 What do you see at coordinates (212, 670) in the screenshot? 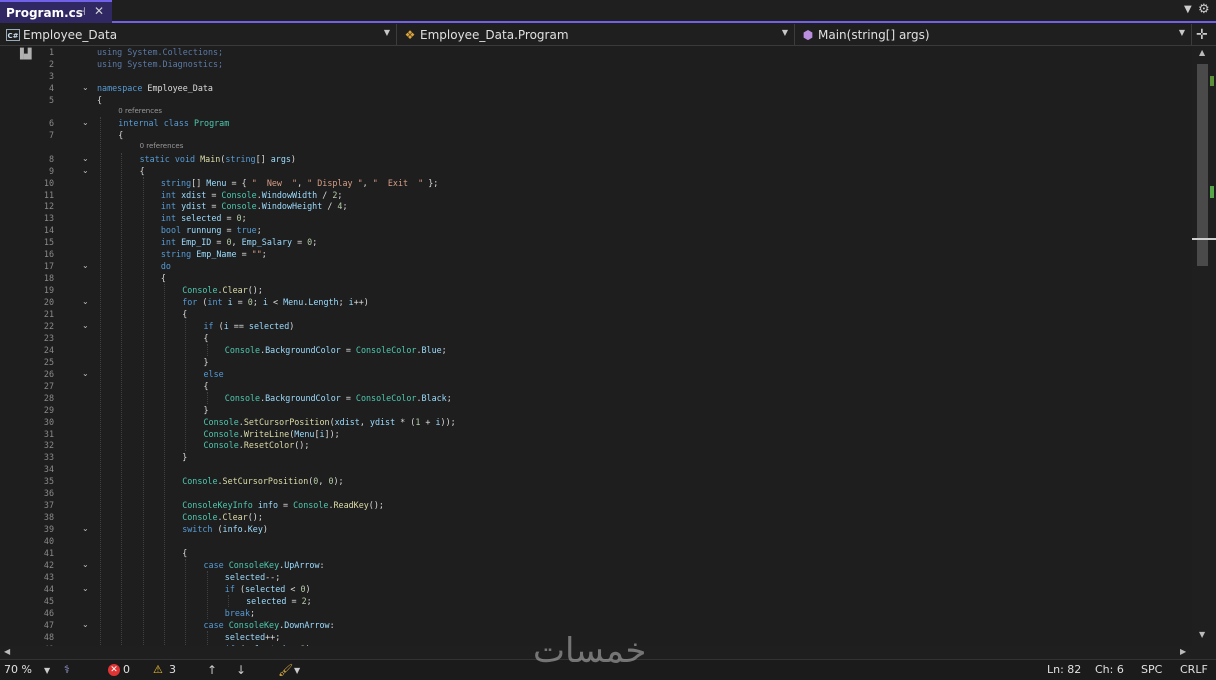
I see `previous-issue-icon: ↑` at bounding box center [212, 670].